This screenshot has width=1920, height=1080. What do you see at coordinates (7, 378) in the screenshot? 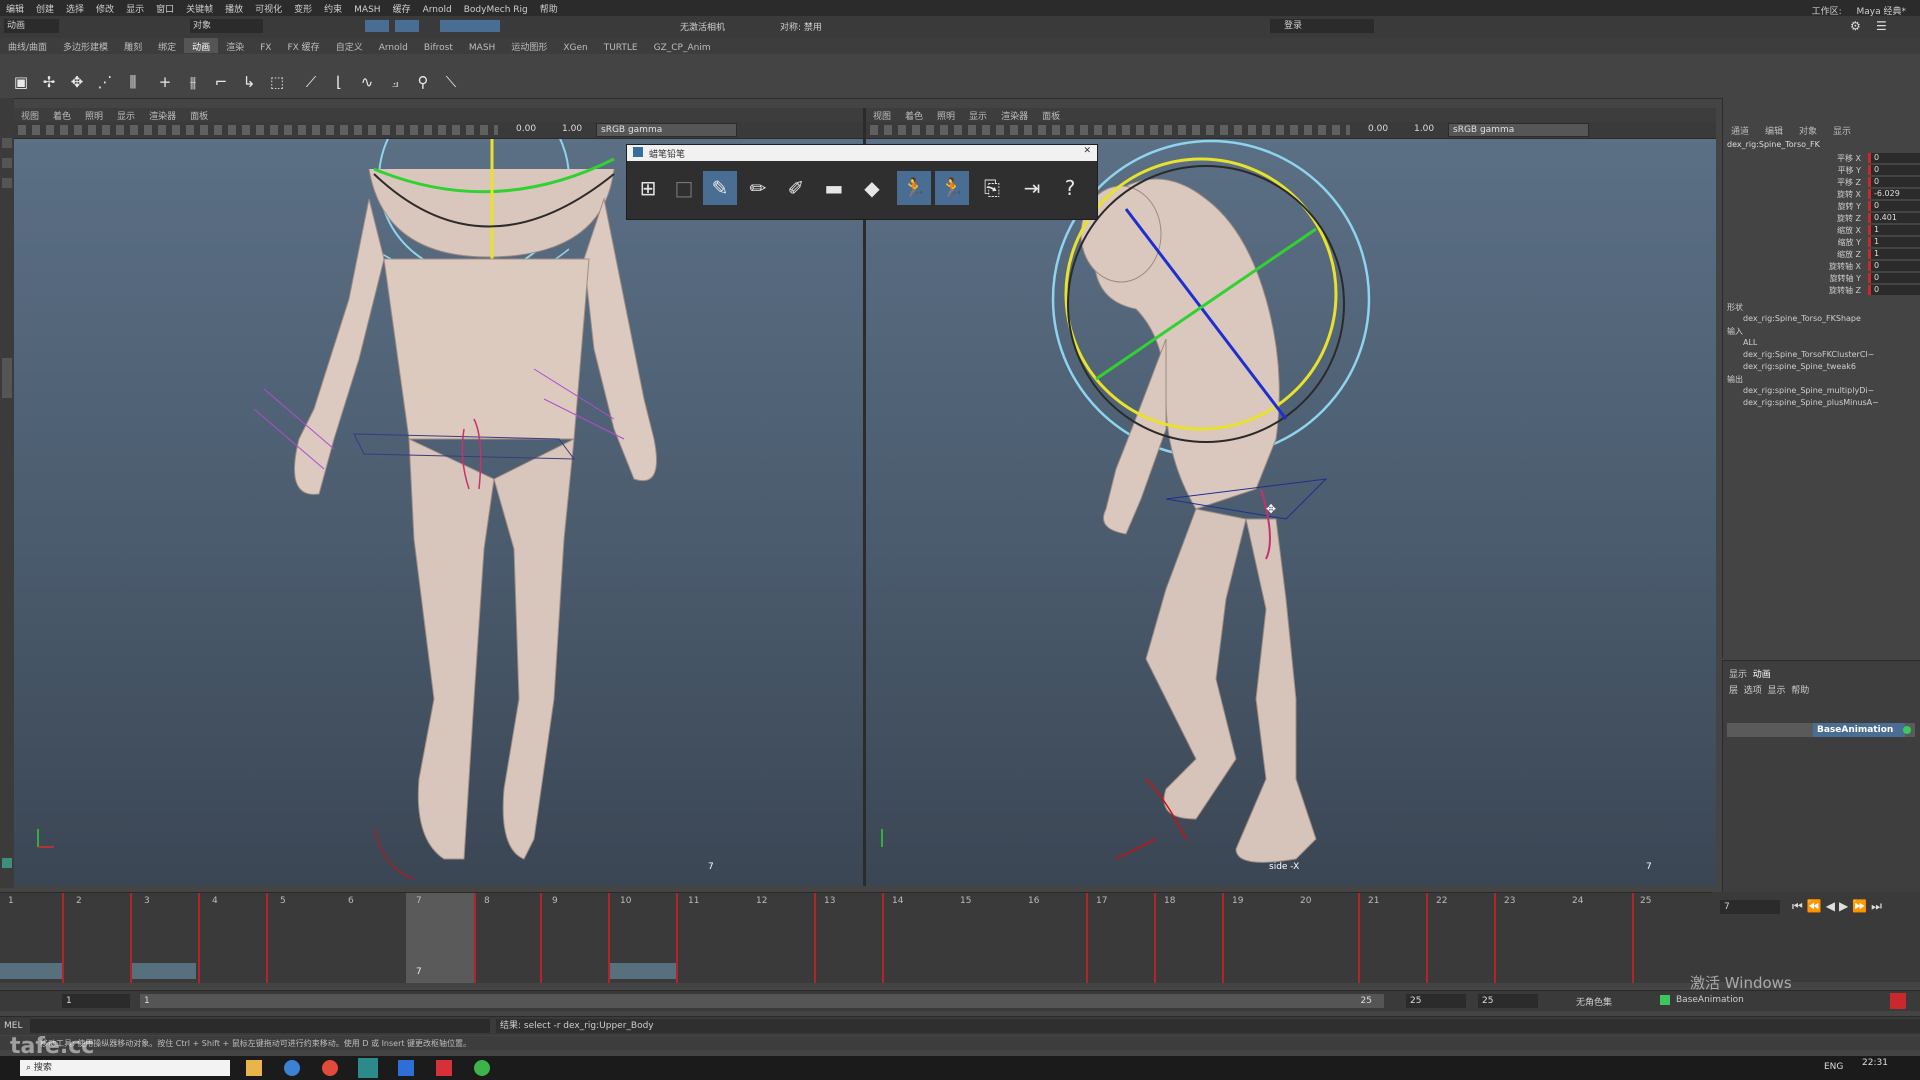
I see `layout-icon` at bounding box center [7, 378].